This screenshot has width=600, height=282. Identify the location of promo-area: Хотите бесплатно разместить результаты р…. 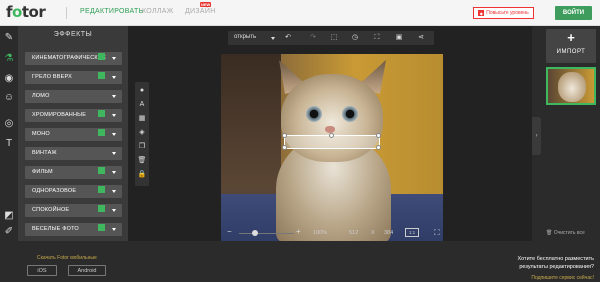
(364, 261).